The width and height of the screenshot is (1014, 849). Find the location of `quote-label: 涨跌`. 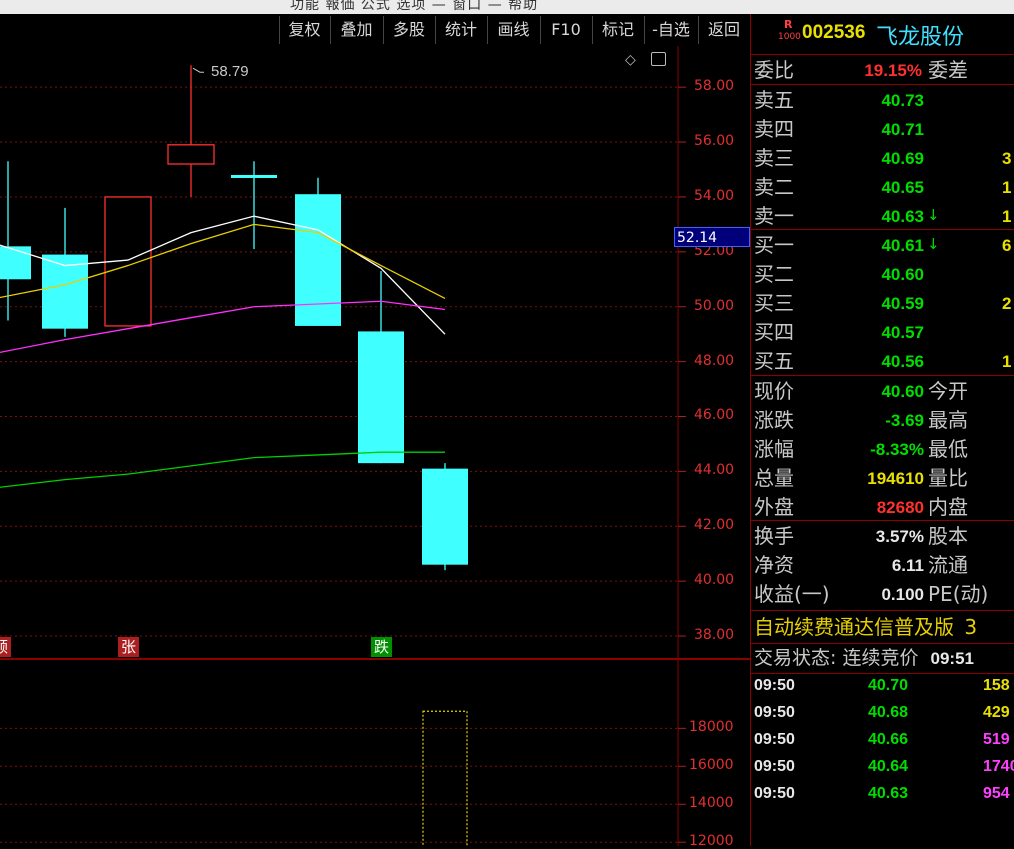

quote-label: 涨跌 is located at coordinates (774, 420).